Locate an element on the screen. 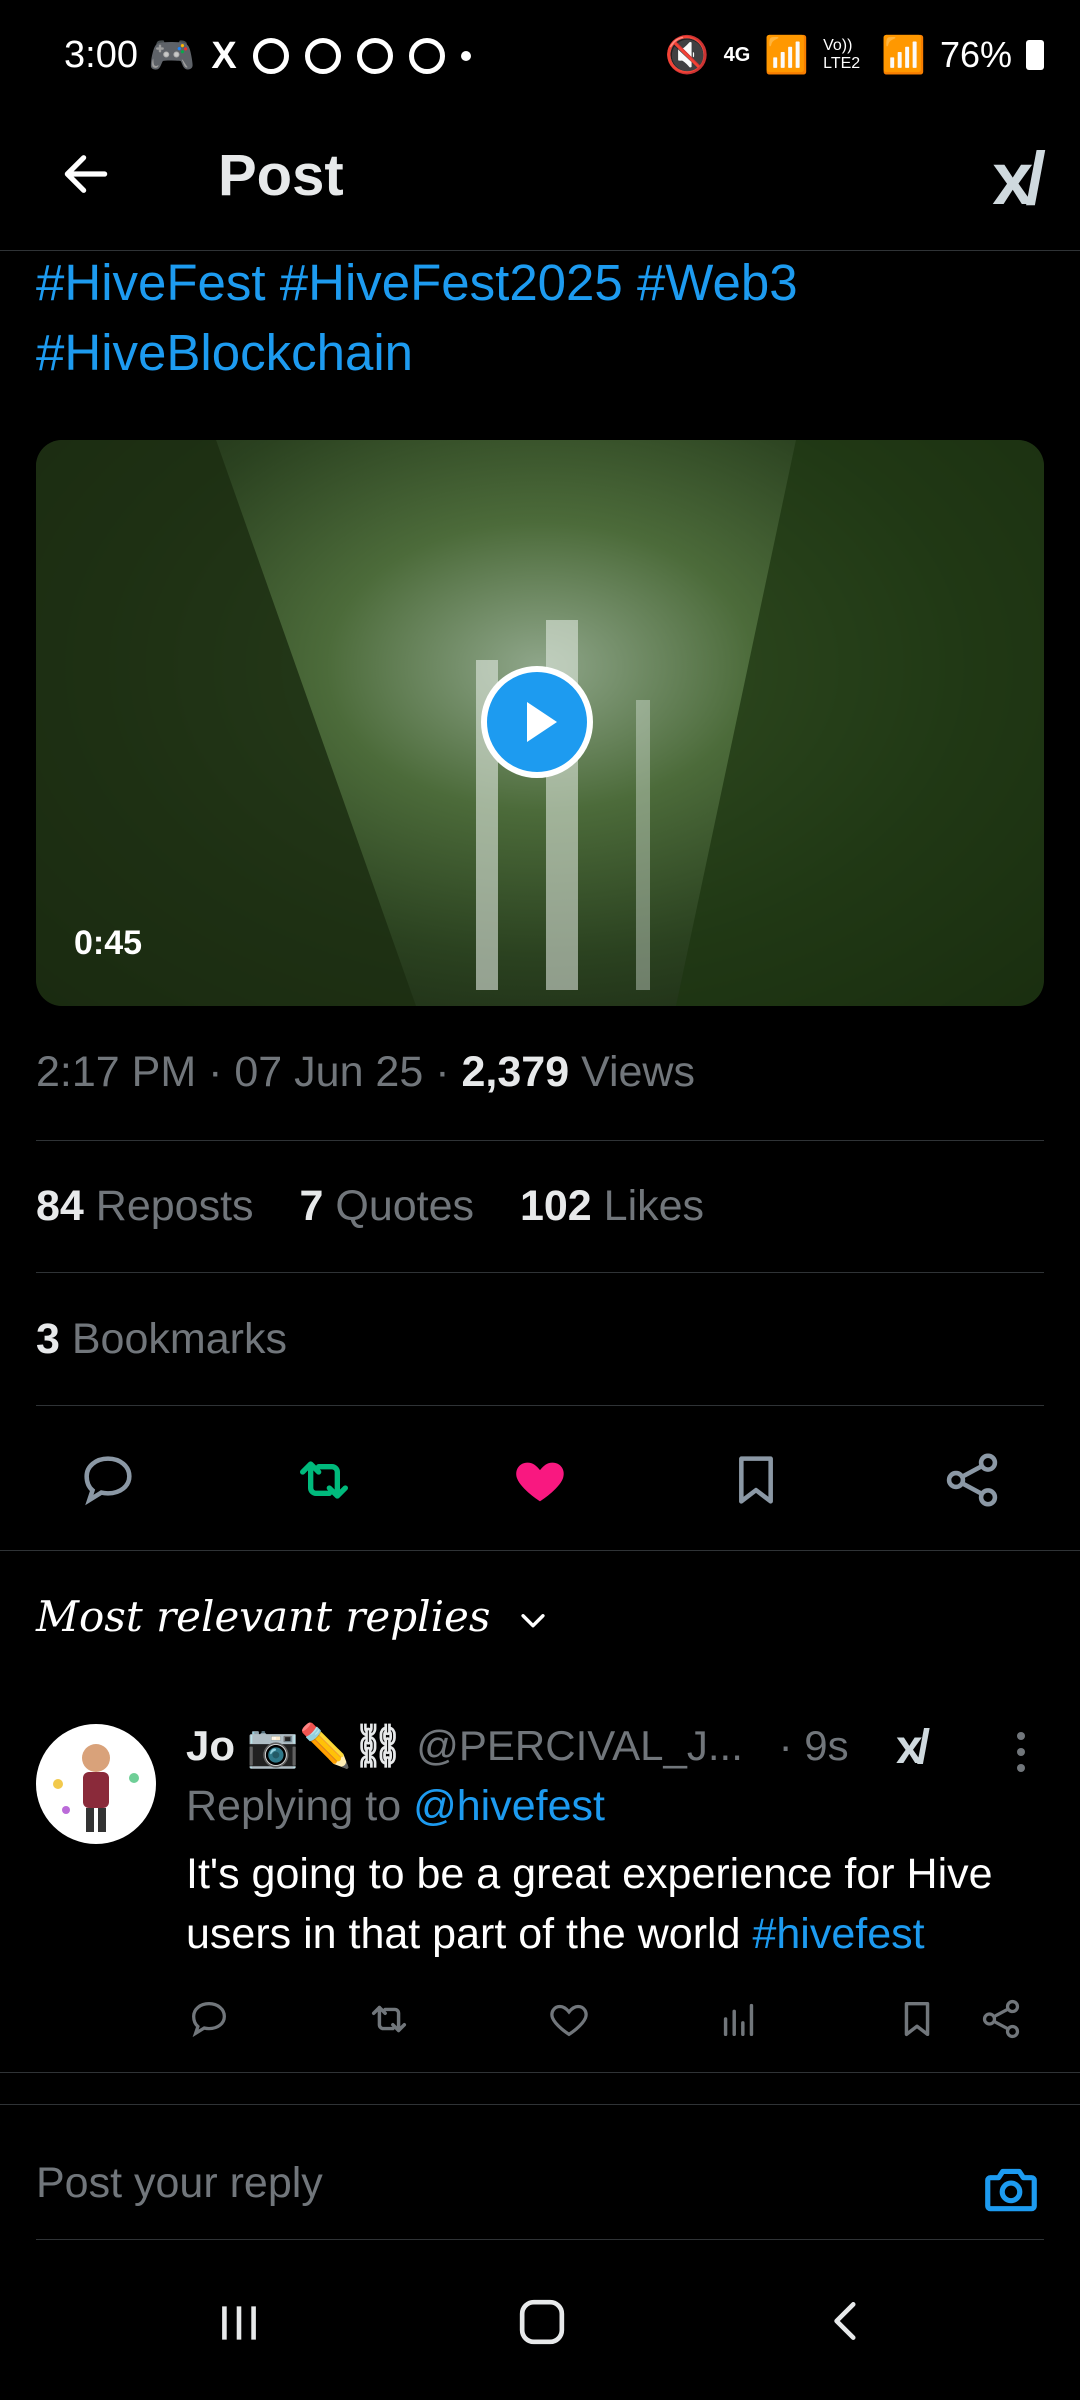 The image size is (1080, 2400). chevron-left-icon is located at coordinates (845, 2321).